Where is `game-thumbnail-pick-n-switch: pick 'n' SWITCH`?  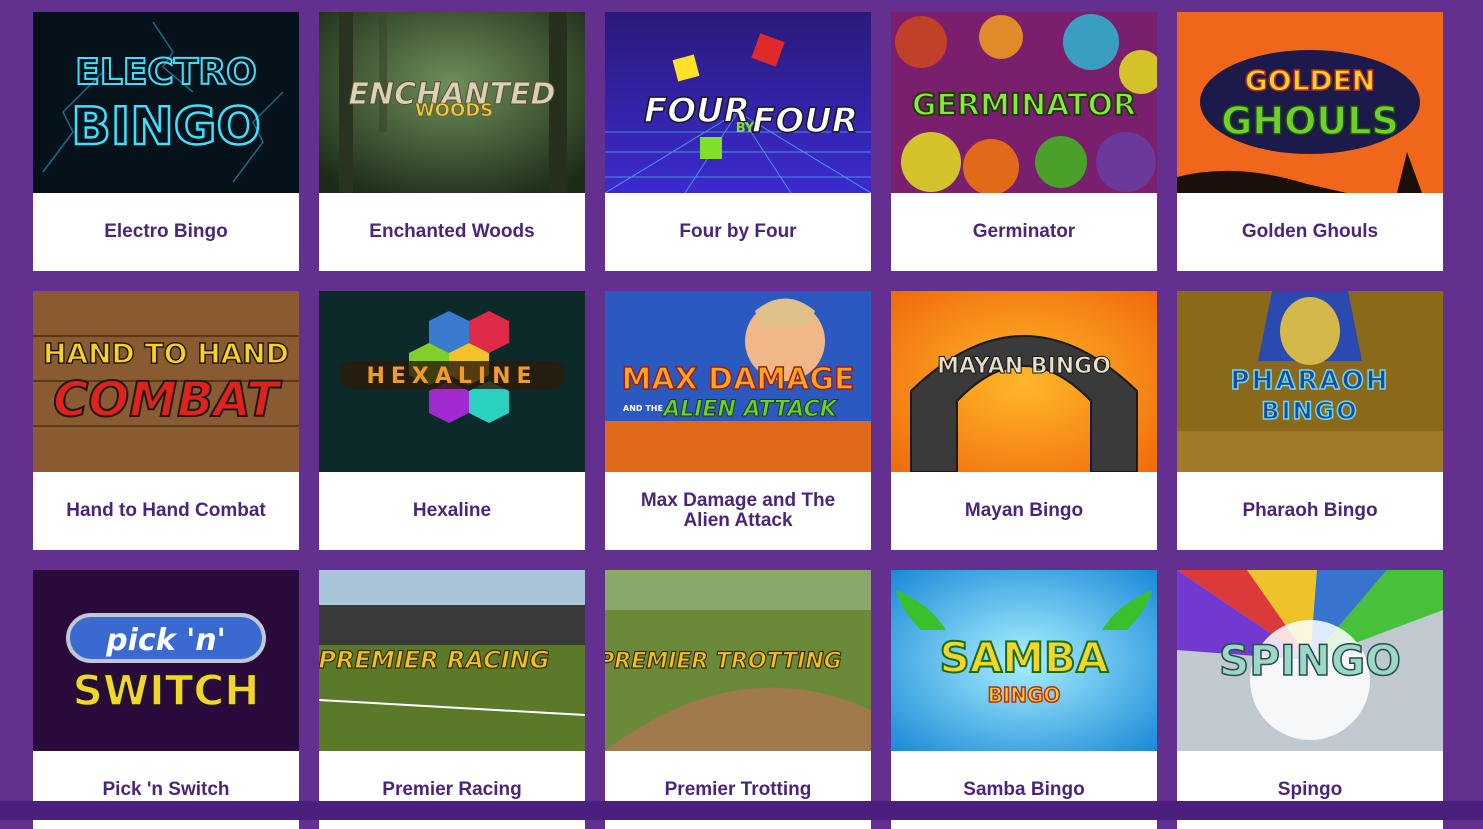 game-thumbnail-pick-n-switch: pick 'n' SWITCH is located at coordinates (166, 660).